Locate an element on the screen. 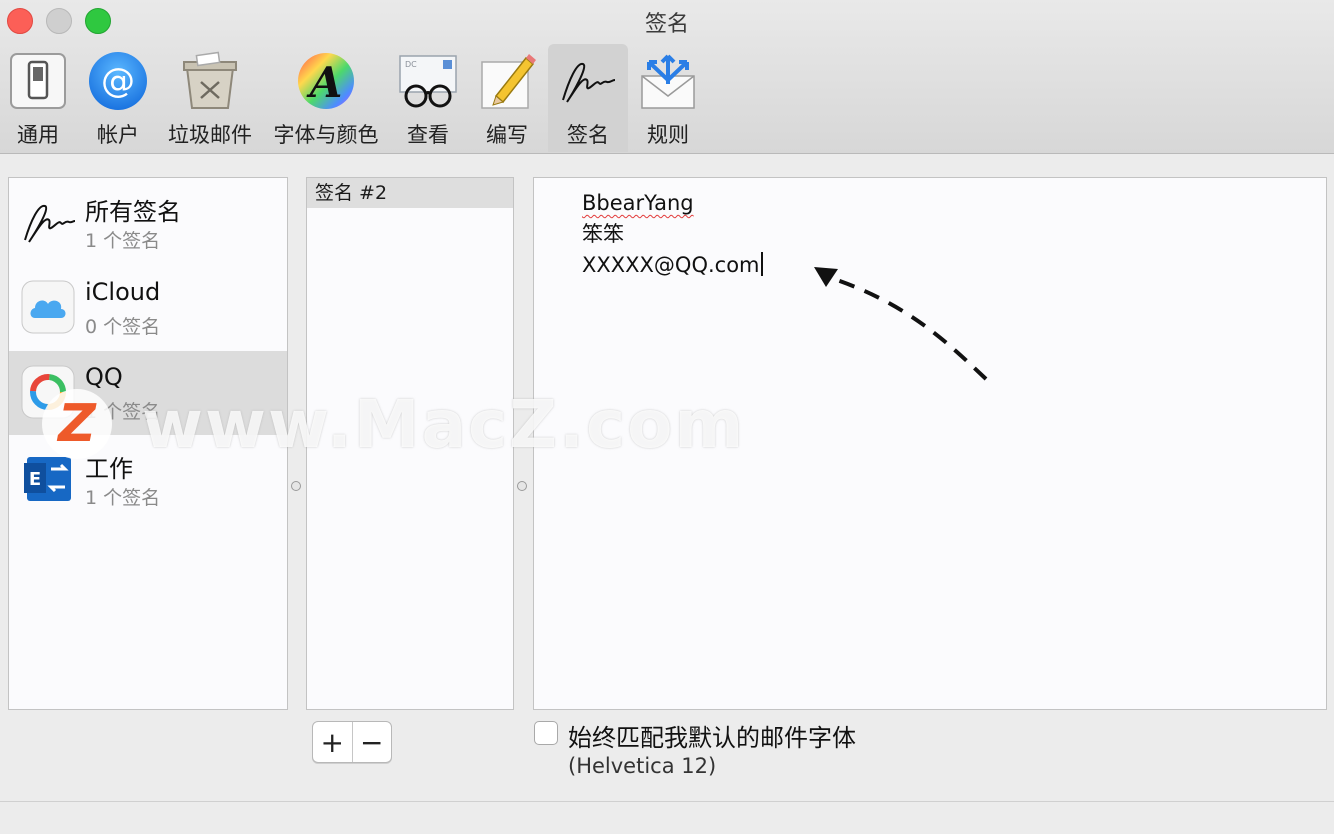  qq-mail-icon is located at coordinates (48, 392).